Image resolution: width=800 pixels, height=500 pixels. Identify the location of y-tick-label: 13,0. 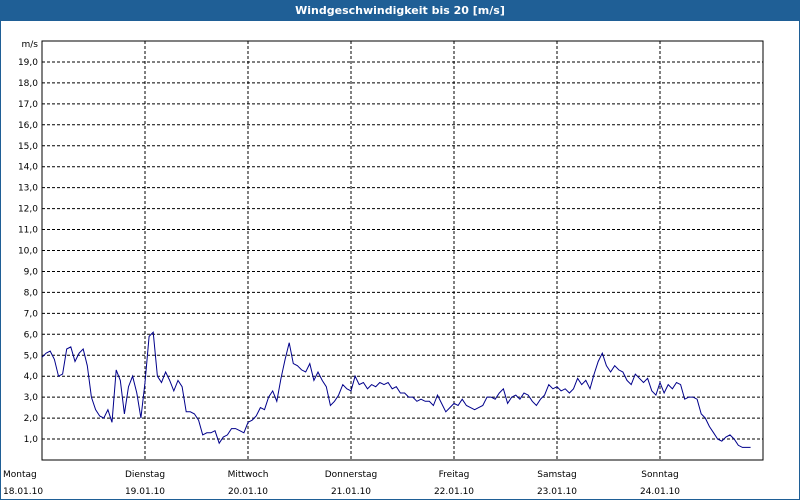
(28, 189).